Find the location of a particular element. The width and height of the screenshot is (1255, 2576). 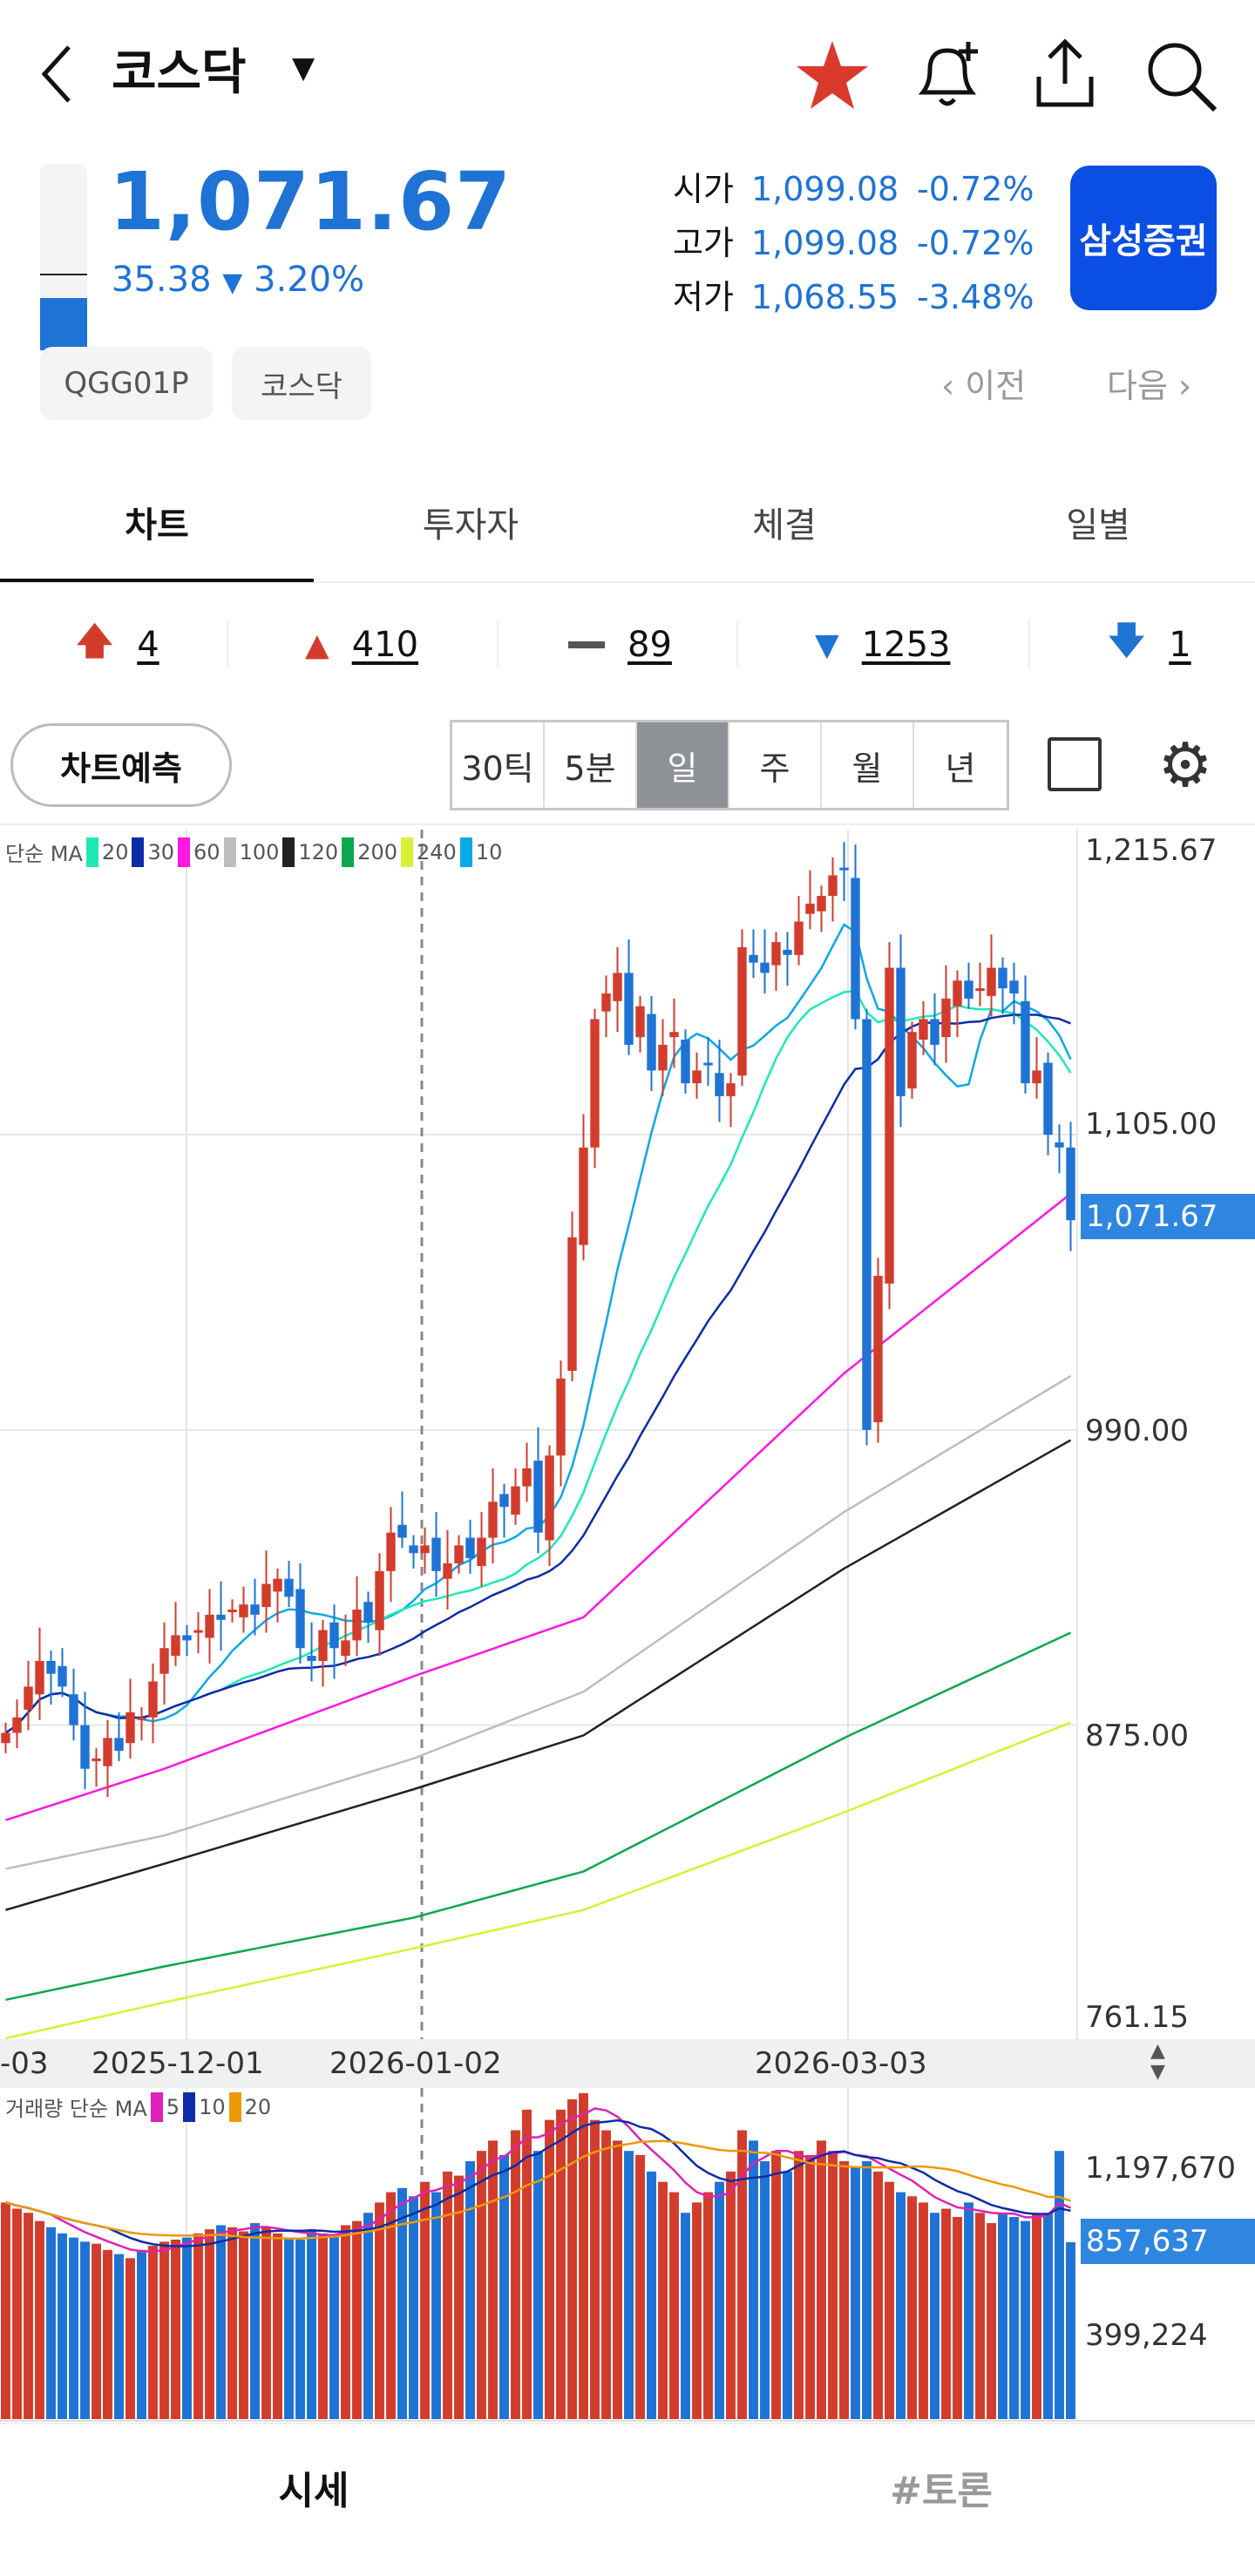

period-week: 주 is located at coordinates (776, 765).